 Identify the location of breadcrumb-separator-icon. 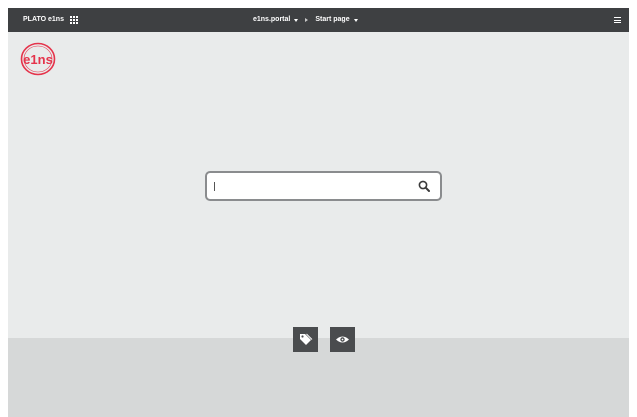
(307, 20).